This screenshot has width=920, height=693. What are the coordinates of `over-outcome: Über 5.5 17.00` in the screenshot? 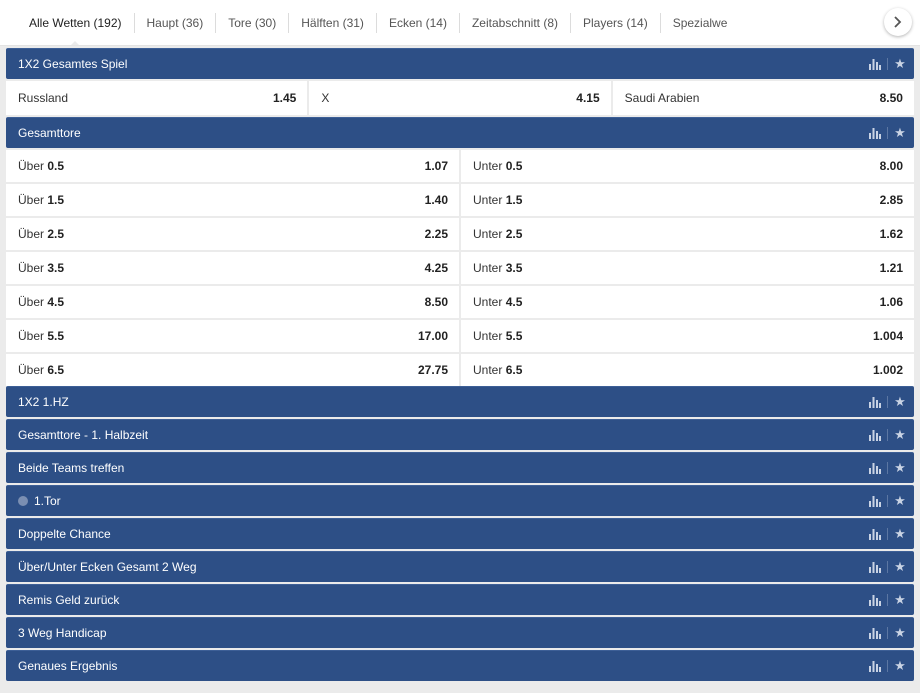 It's located at (232, 336).